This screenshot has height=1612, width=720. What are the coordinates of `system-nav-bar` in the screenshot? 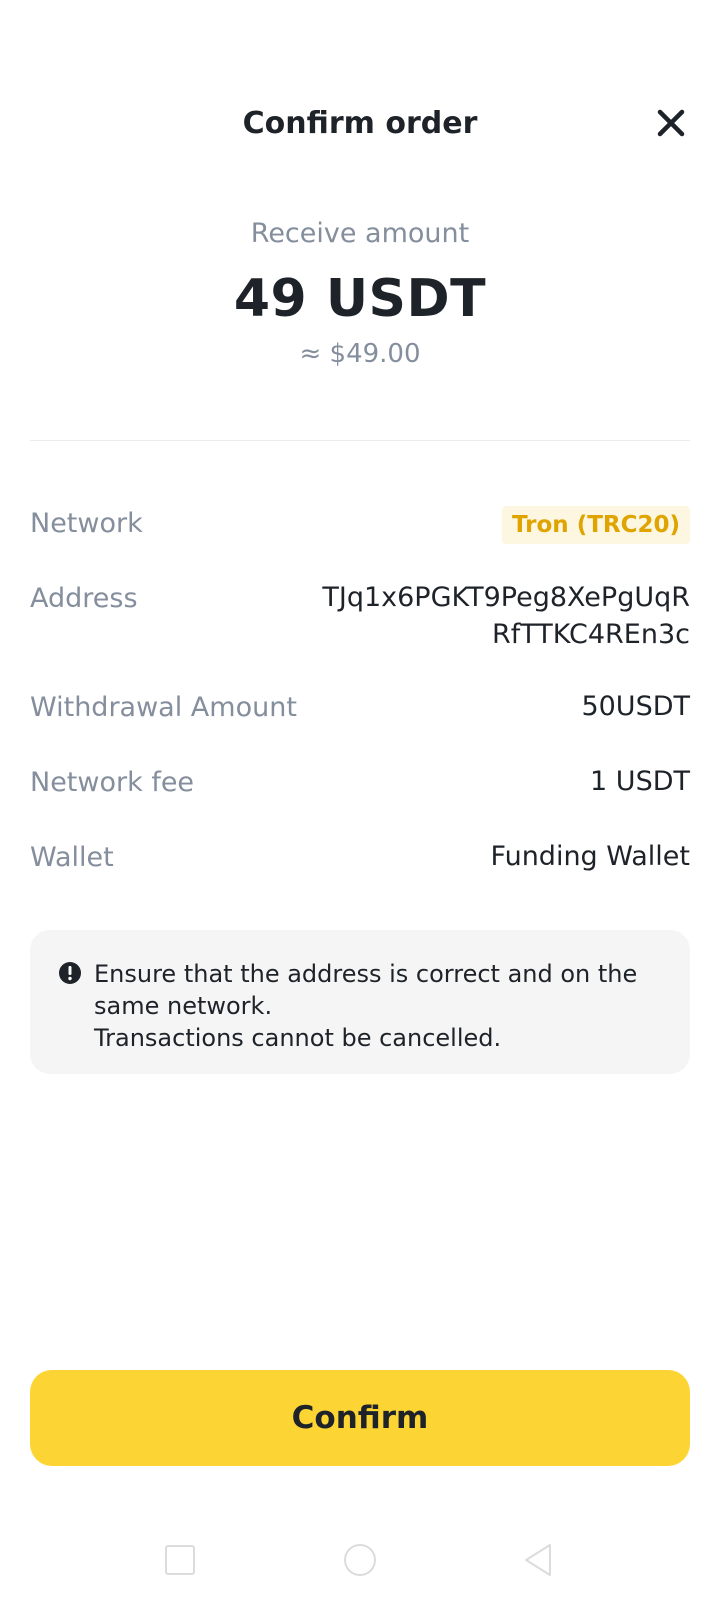 It's located at (360, 1565).